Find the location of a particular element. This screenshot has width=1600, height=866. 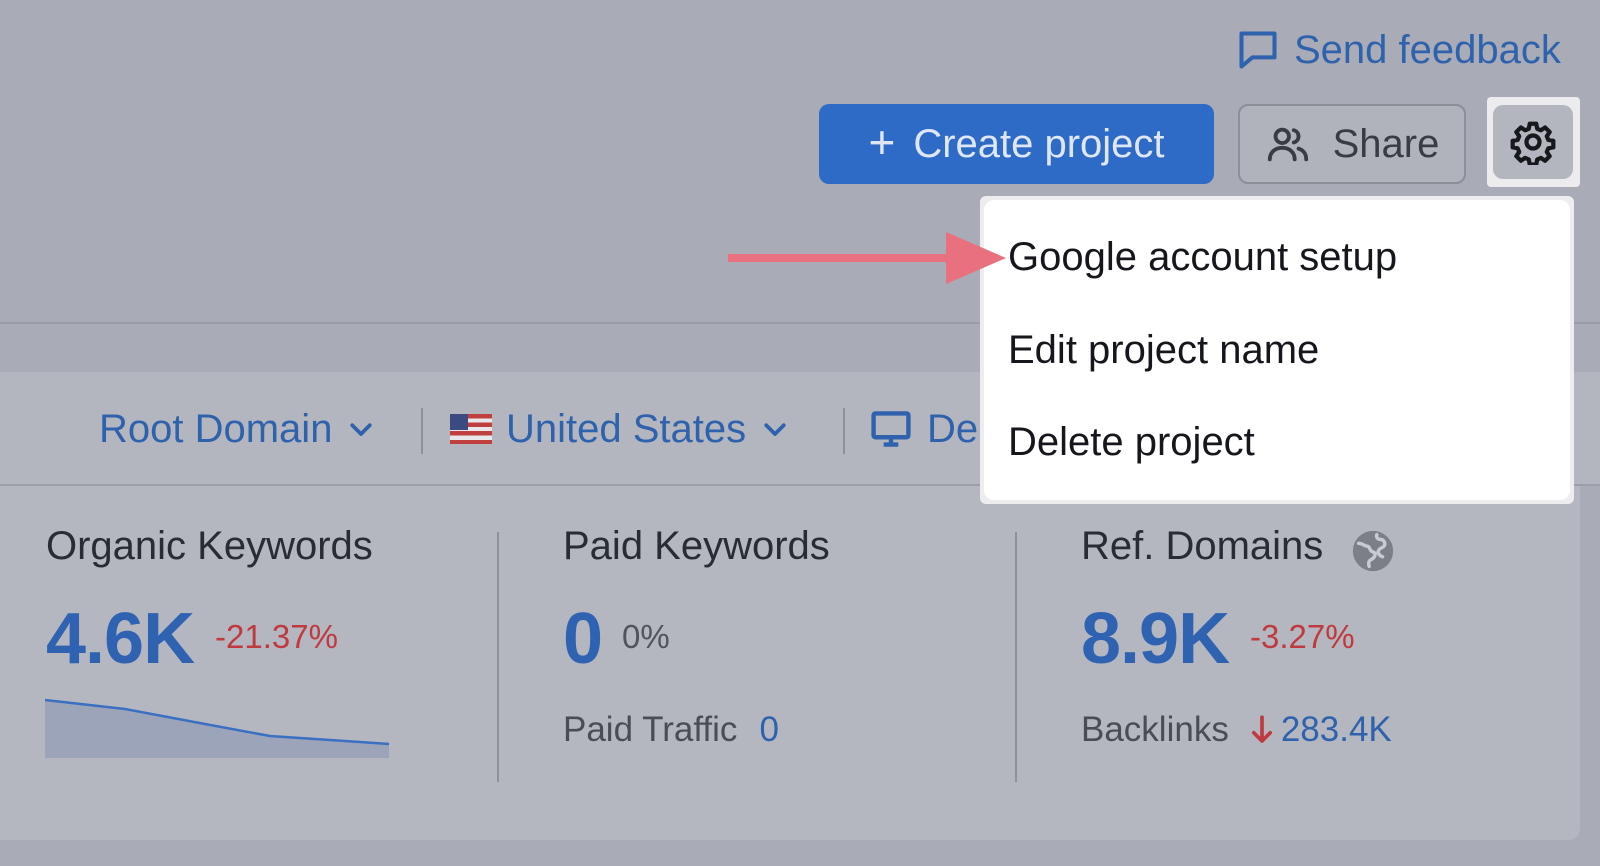

settings-button is located at coordinates (1533, 142).